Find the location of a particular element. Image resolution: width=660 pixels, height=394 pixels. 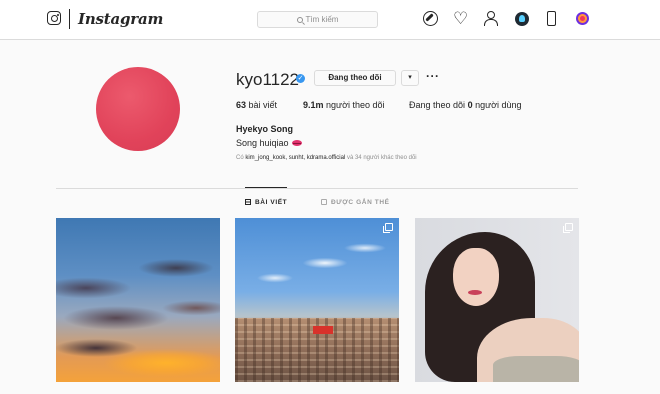

profile-username: kyo1122 is located at coordinates (268, 79).